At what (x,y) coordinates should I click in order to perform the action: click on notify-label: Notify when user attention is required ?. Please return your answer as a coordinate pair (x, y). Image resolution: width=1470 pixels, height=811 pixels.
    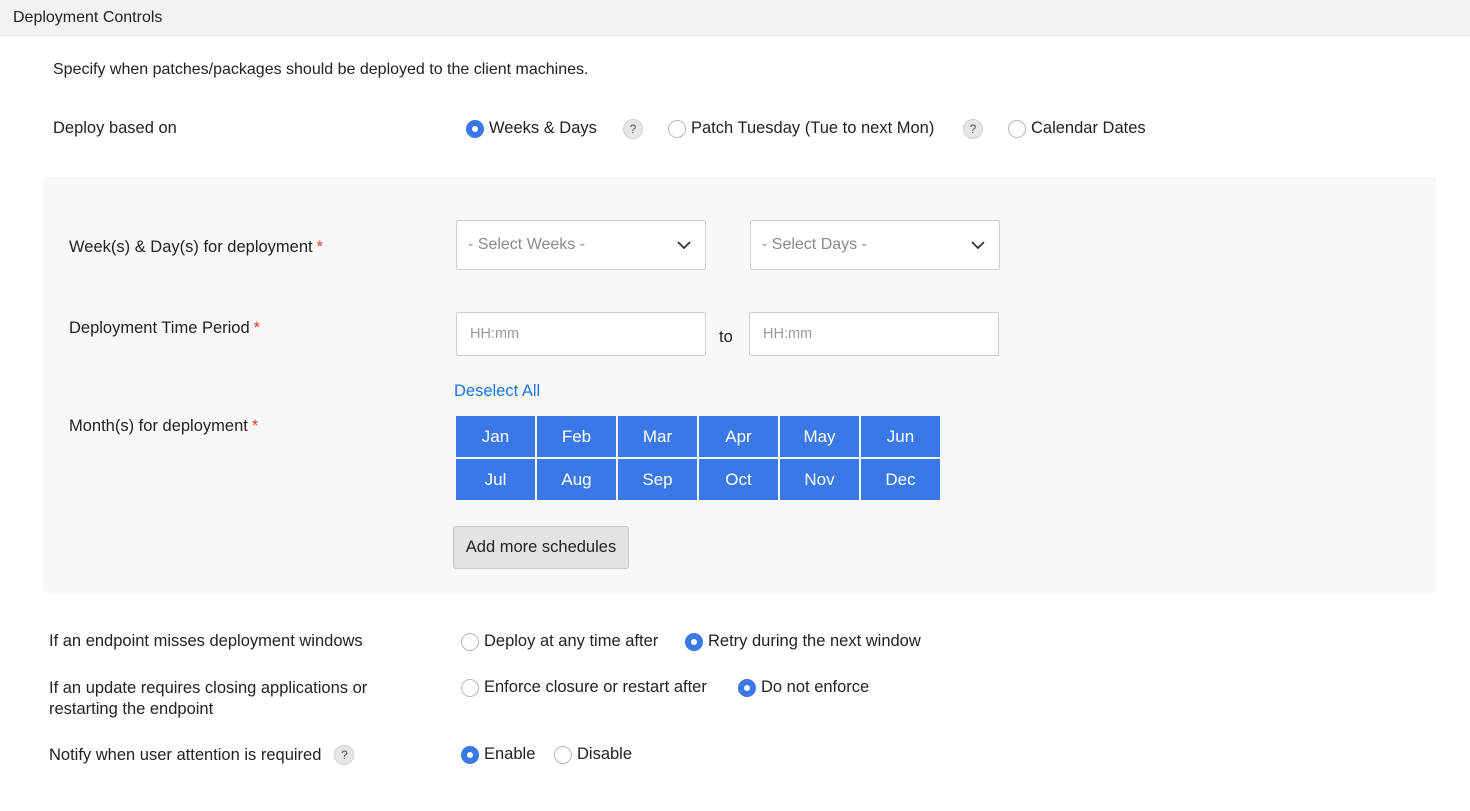
    Looking at the image, I should click on (202, 755).